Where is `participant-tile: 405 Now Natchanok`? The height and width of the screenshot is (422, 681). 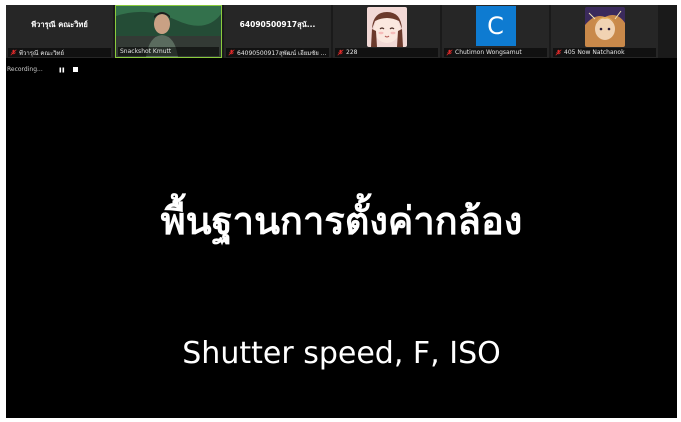
participant-tile: 405 Now Natchanok is located at coordinates (604, 31).